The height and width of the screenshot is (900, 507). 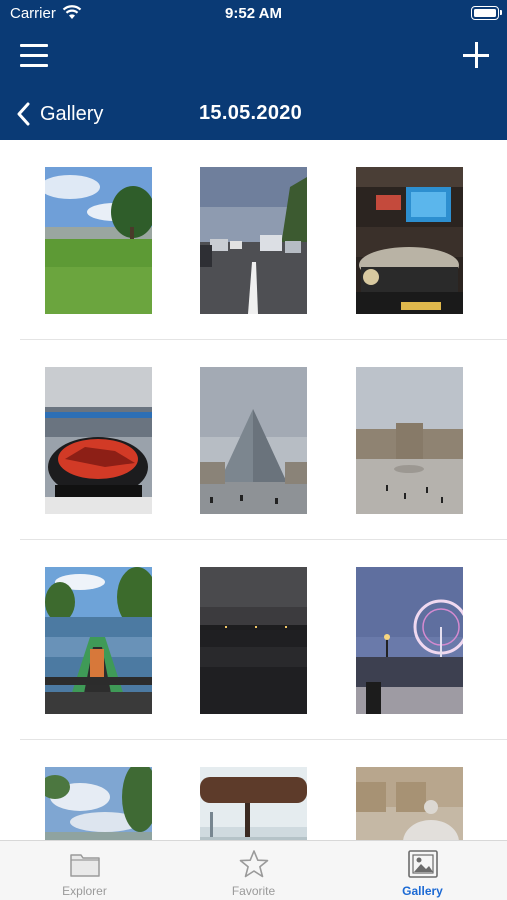 What do you see at coordinates (72, 113) in the screenshot?
I see `back-label: Gallery` at bounding box center [72, 113].